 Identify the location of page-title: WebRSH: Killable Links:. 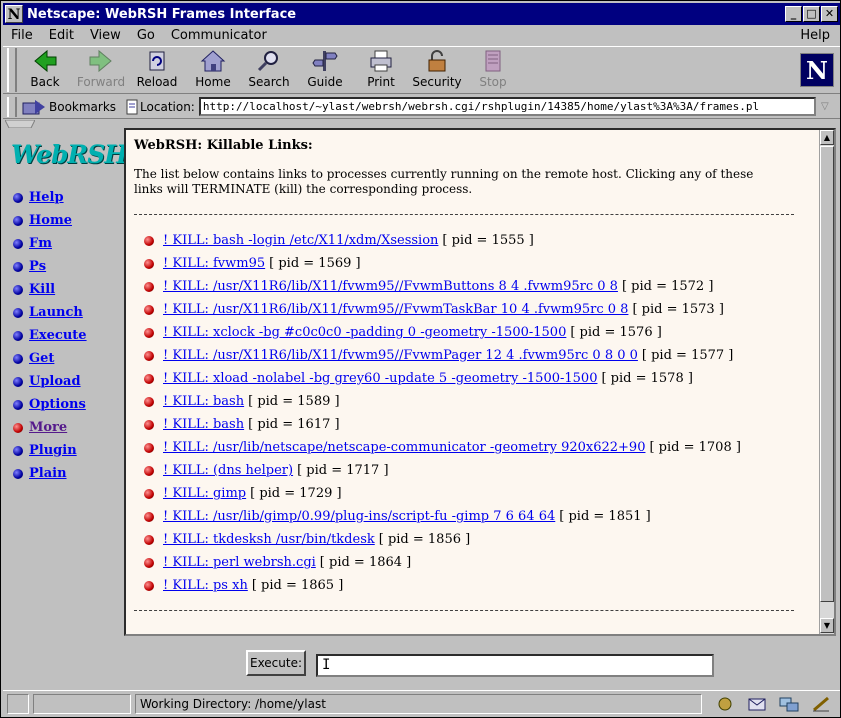
(223, 145).